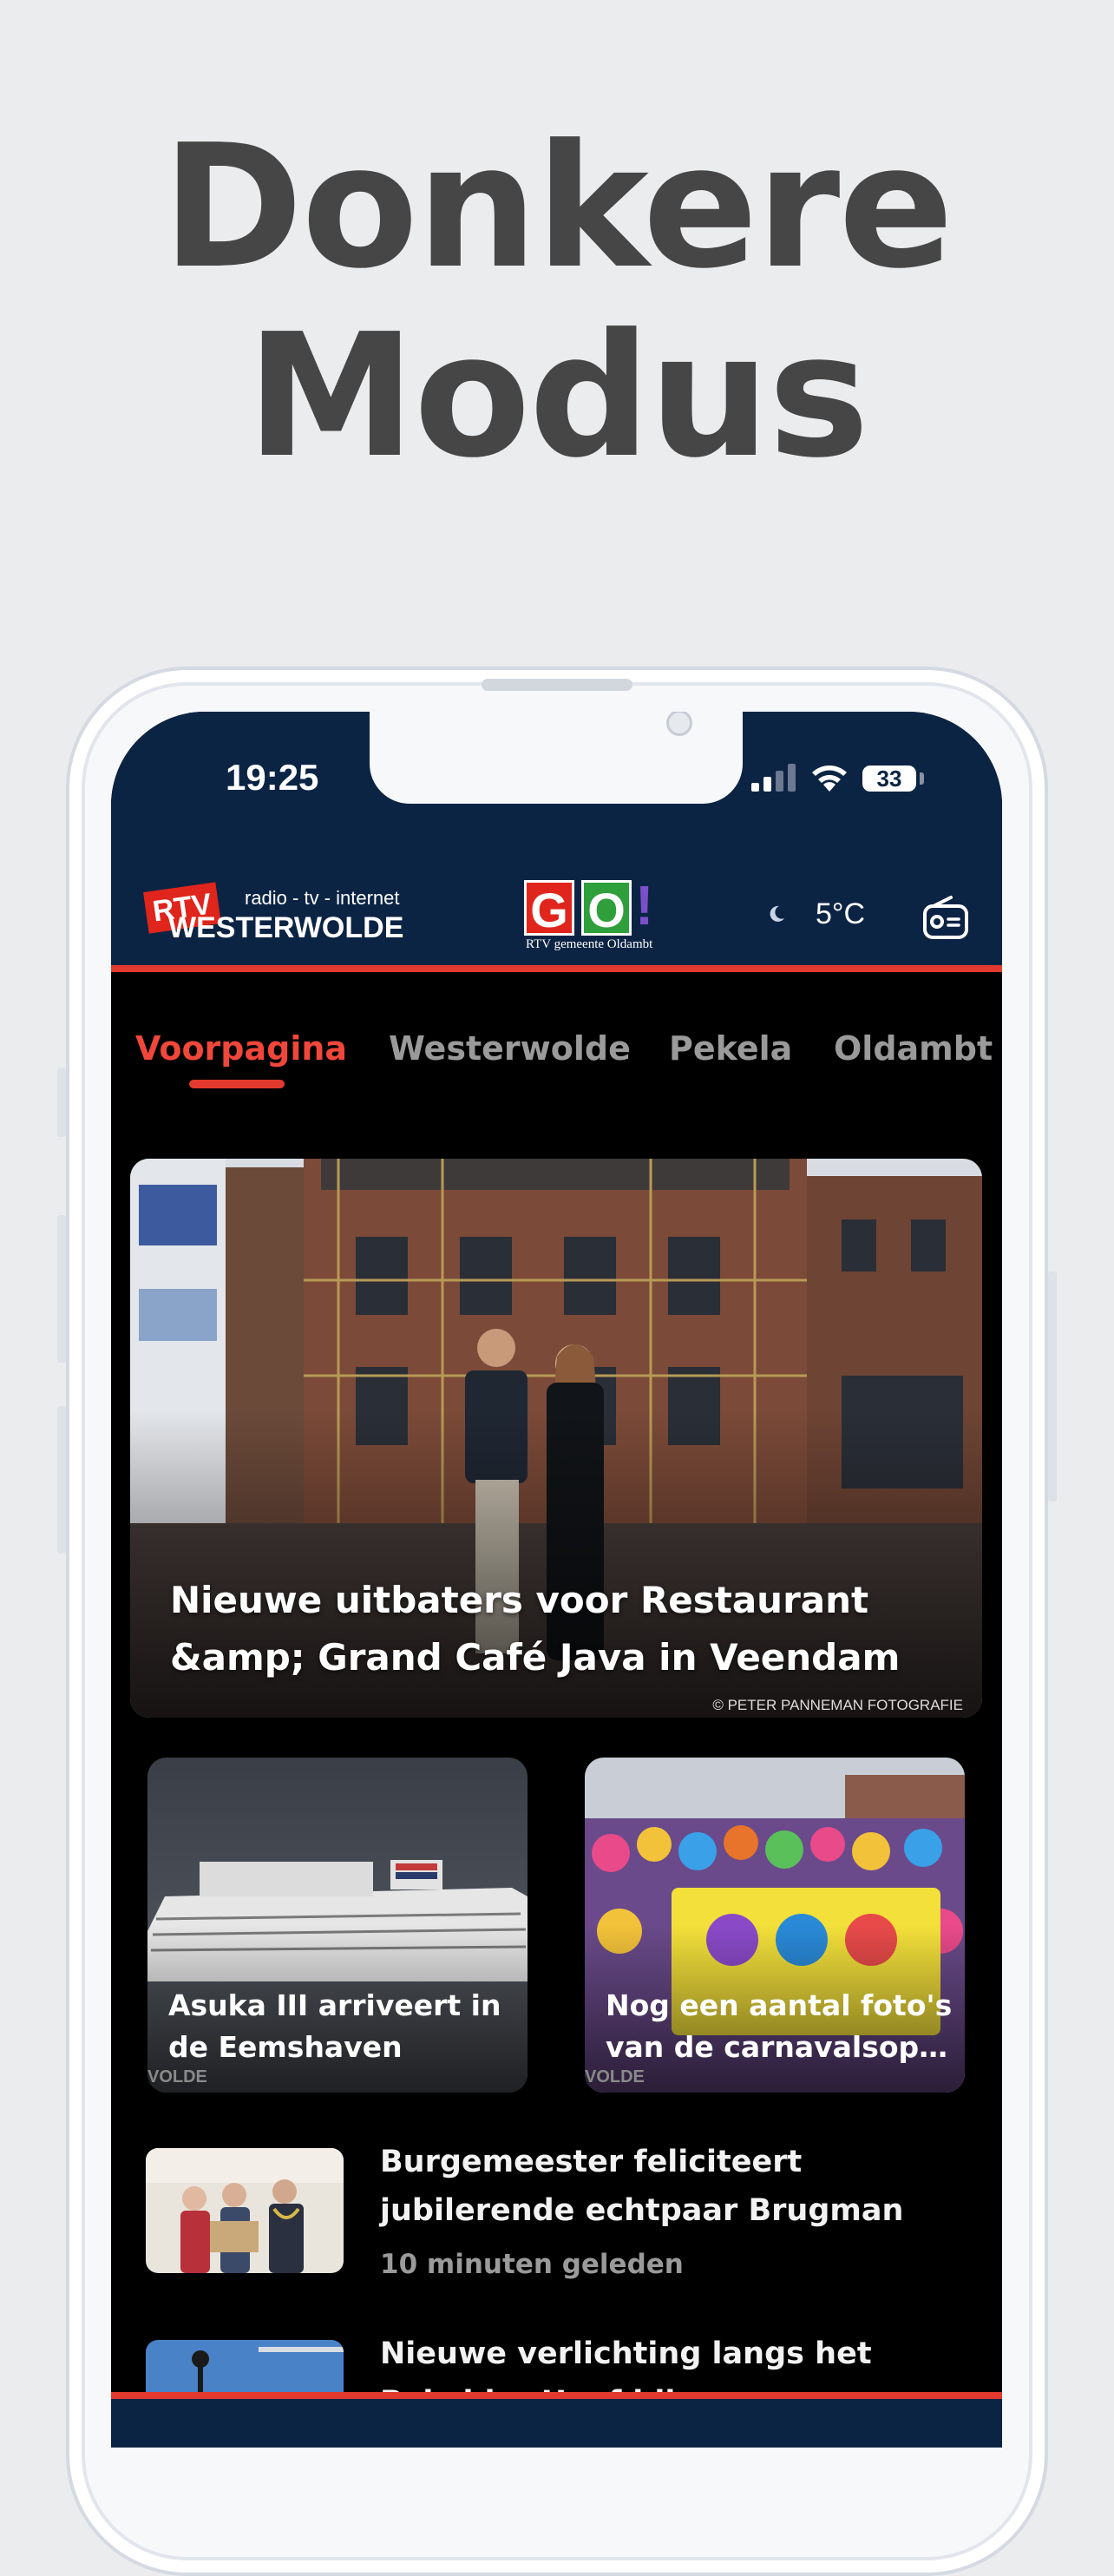 The height and width of the screenshot is (2576, 1114). What do you see at coordinates (286, 927) in the screenshot?
I see `logo-name: WESTERWOLDE` at bounding box center [286, 927].